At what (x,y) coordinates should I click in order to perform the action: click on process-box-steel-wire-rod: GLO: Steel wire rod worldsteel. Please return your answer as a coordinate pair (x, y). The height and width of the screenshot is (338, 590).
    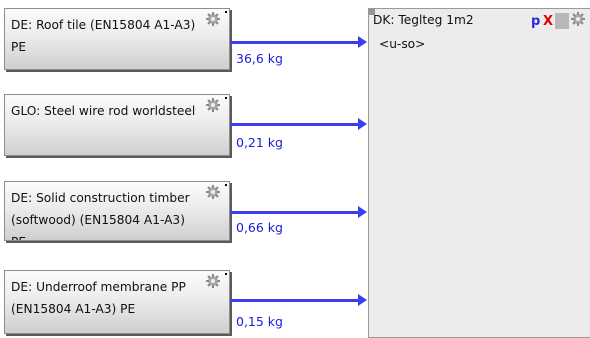
    Looking at the image, I should click on (117, 125).